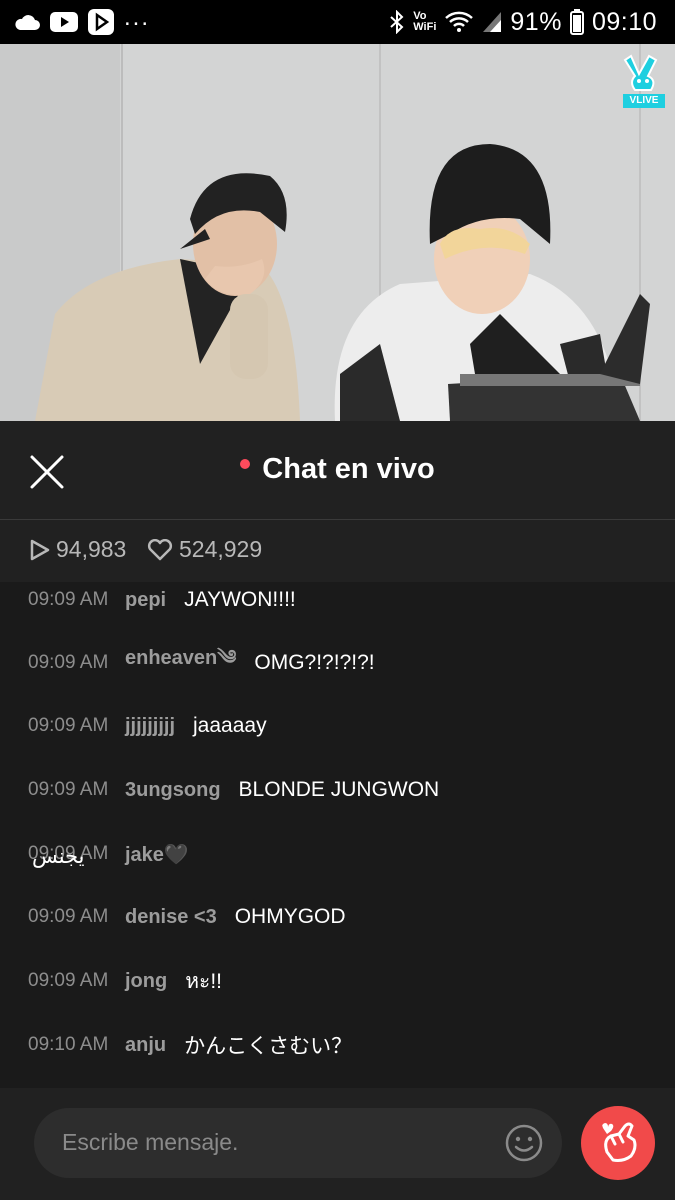  Describe the element at coordinates (397, 22) in the screenshot. I see `bluetooth-icon` at that location.